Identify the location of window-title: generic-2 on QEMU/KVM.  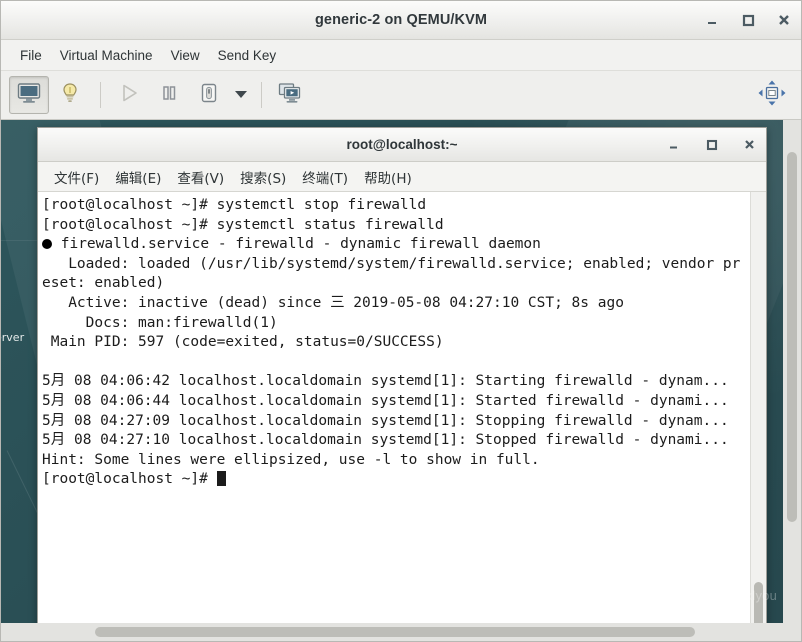
(401, 20).